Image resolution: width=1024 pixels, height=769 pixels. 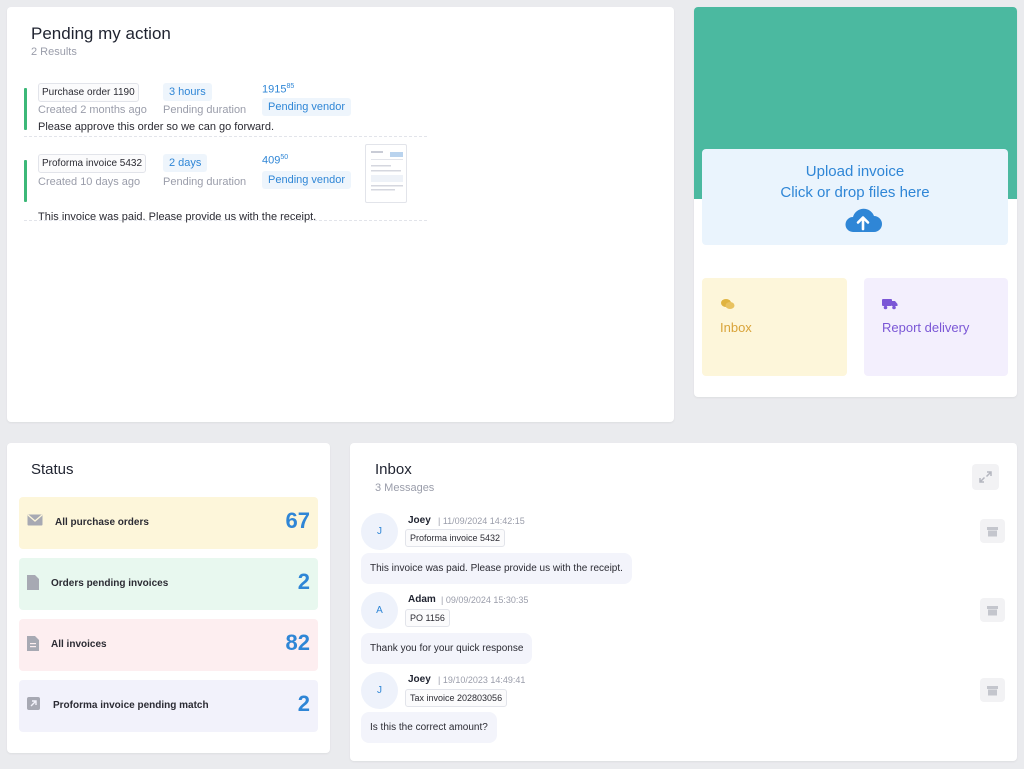 I want to click on expand-icon, so click(x=985, y=477).